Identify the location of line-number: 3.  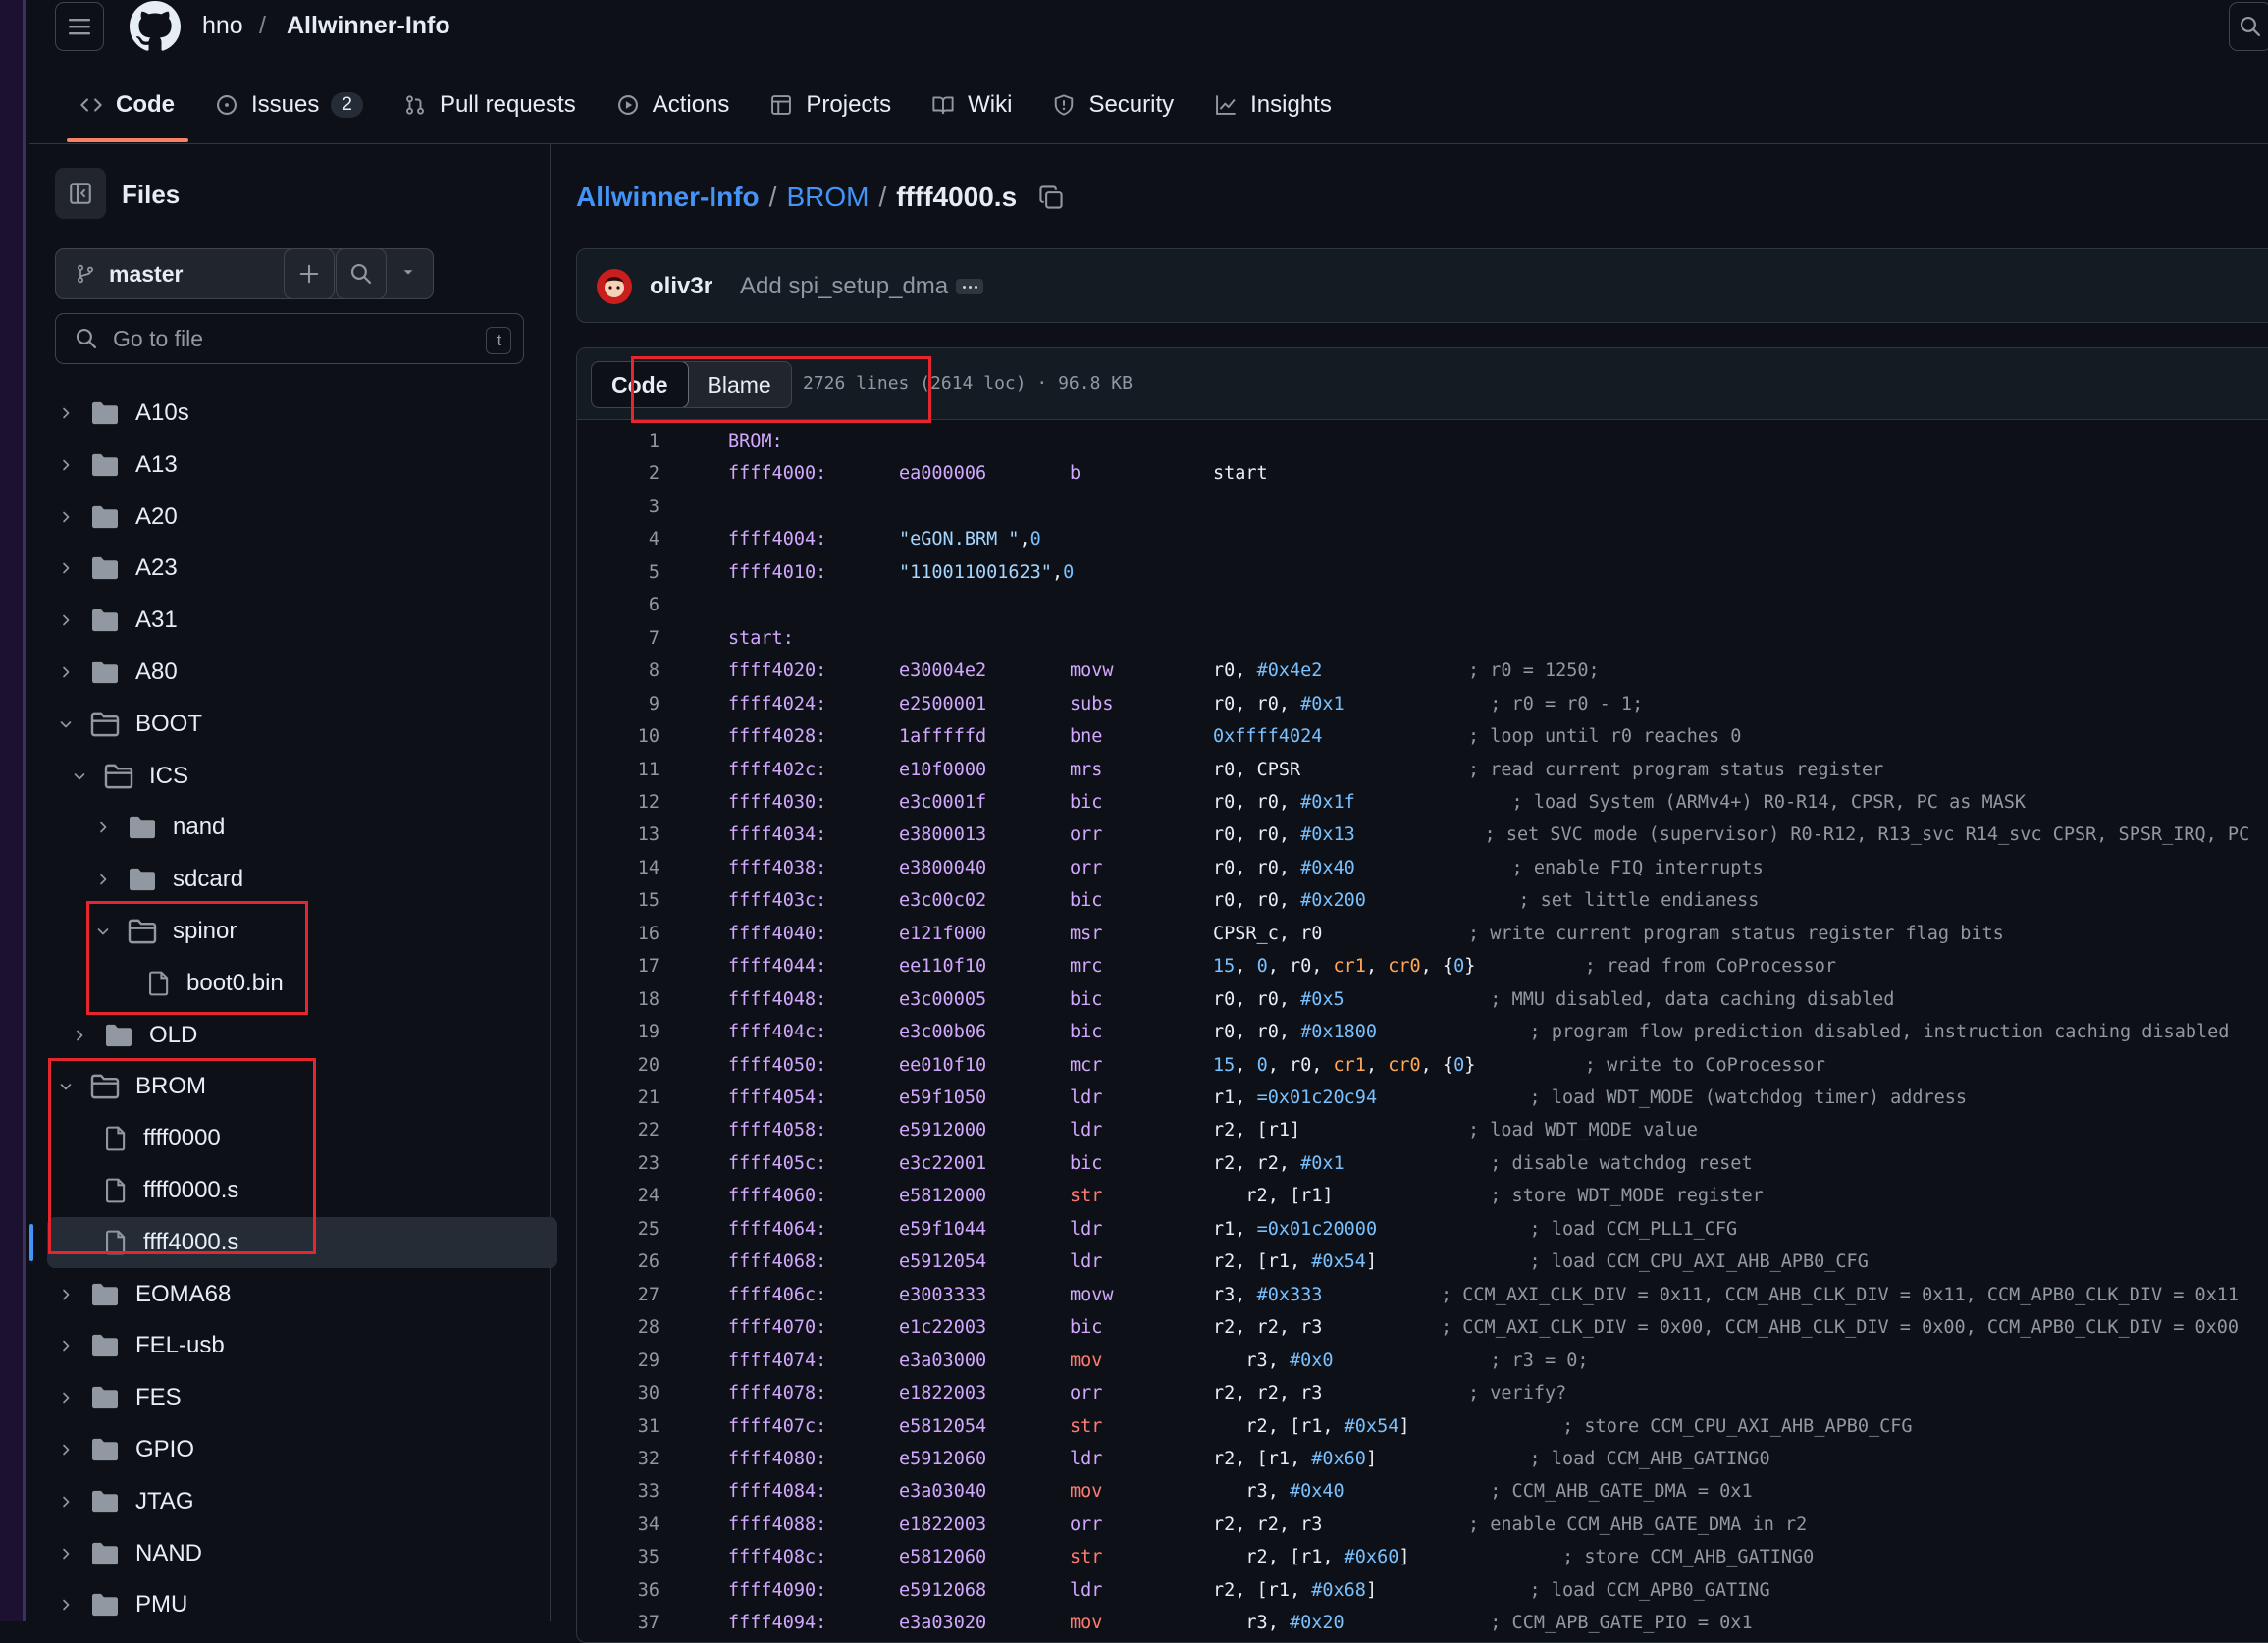
(653, 507).